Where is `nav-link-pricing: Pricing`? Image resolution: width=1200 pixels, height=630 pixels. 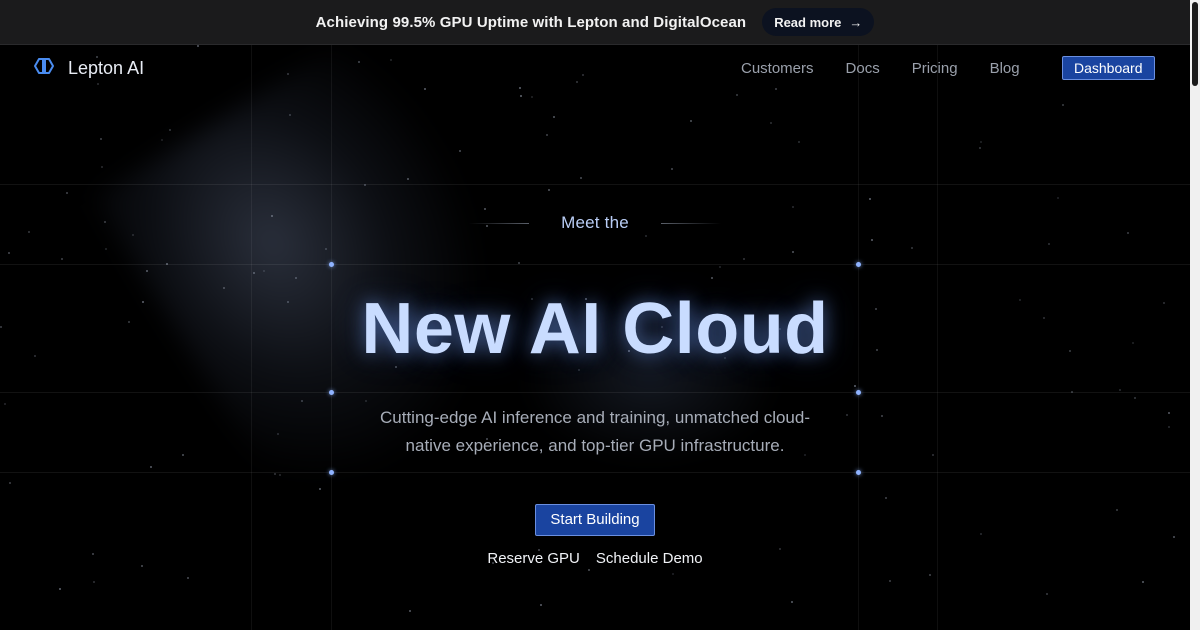 nav-link-pricing: Pricing is located at coordinates (935, 68).